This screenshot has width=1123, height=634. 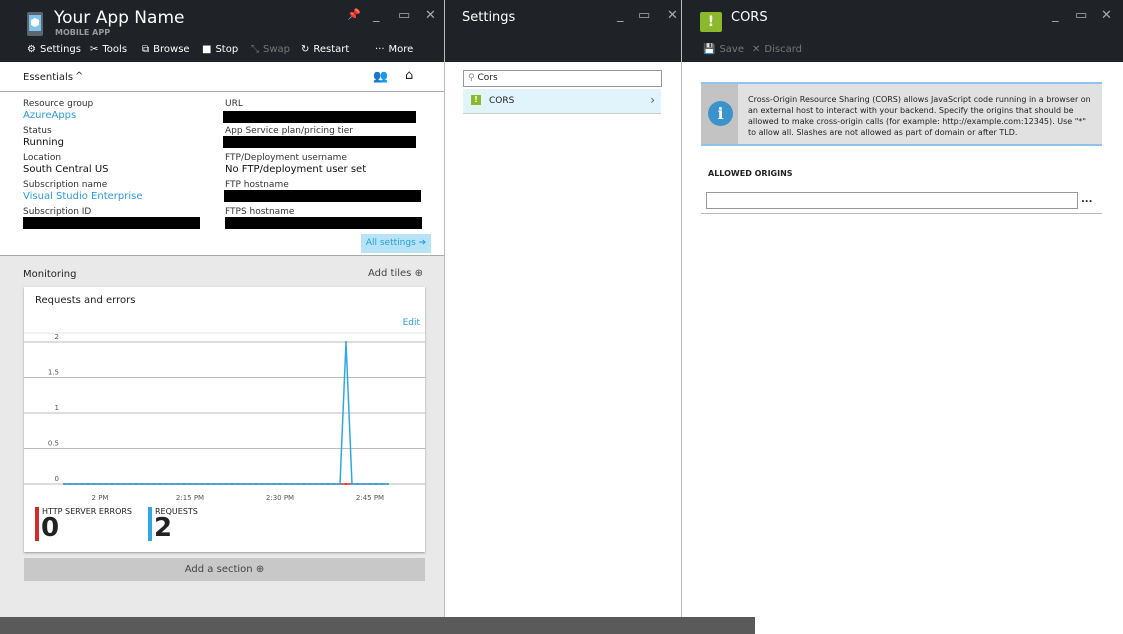 I want to click on x-tick-label: 2:30 PM, so click(x=280, y=498).